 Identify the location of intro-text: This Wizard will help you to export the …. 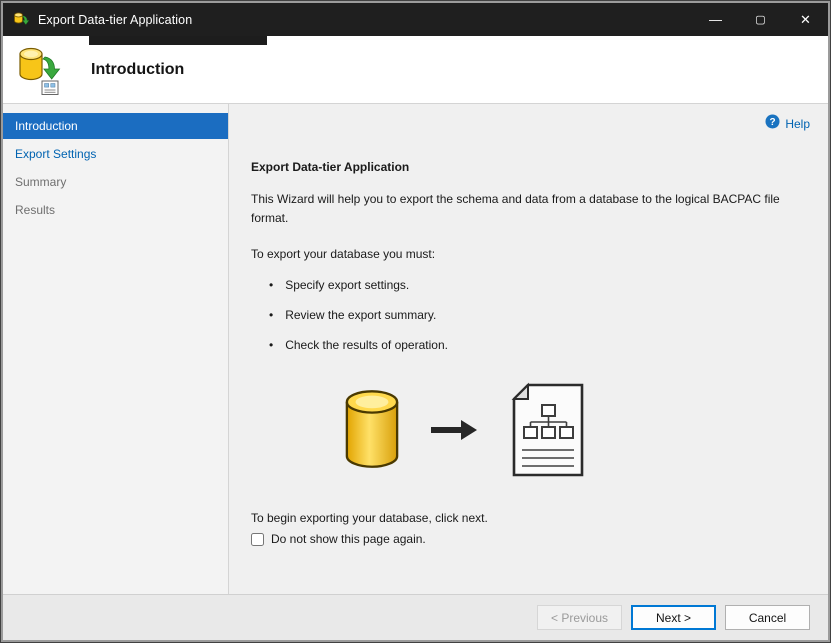
(515, 208).